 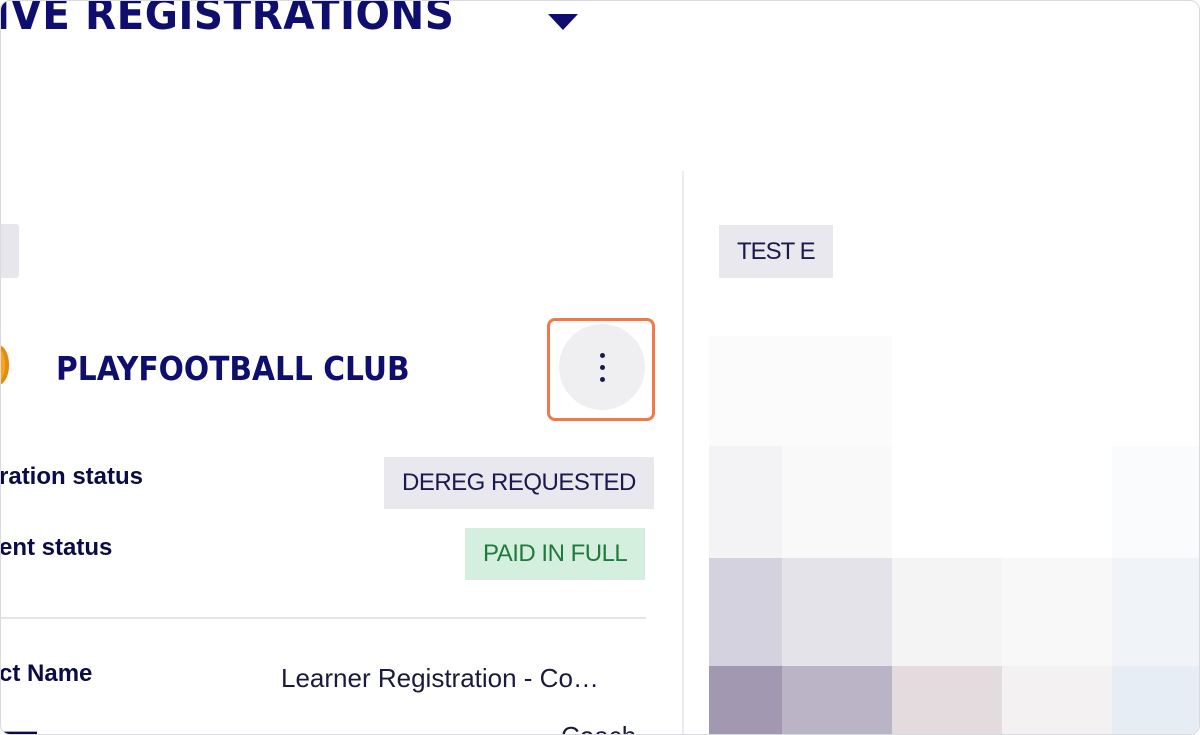 I want to click on title-dropdown-button, so click(x=563, y=23).